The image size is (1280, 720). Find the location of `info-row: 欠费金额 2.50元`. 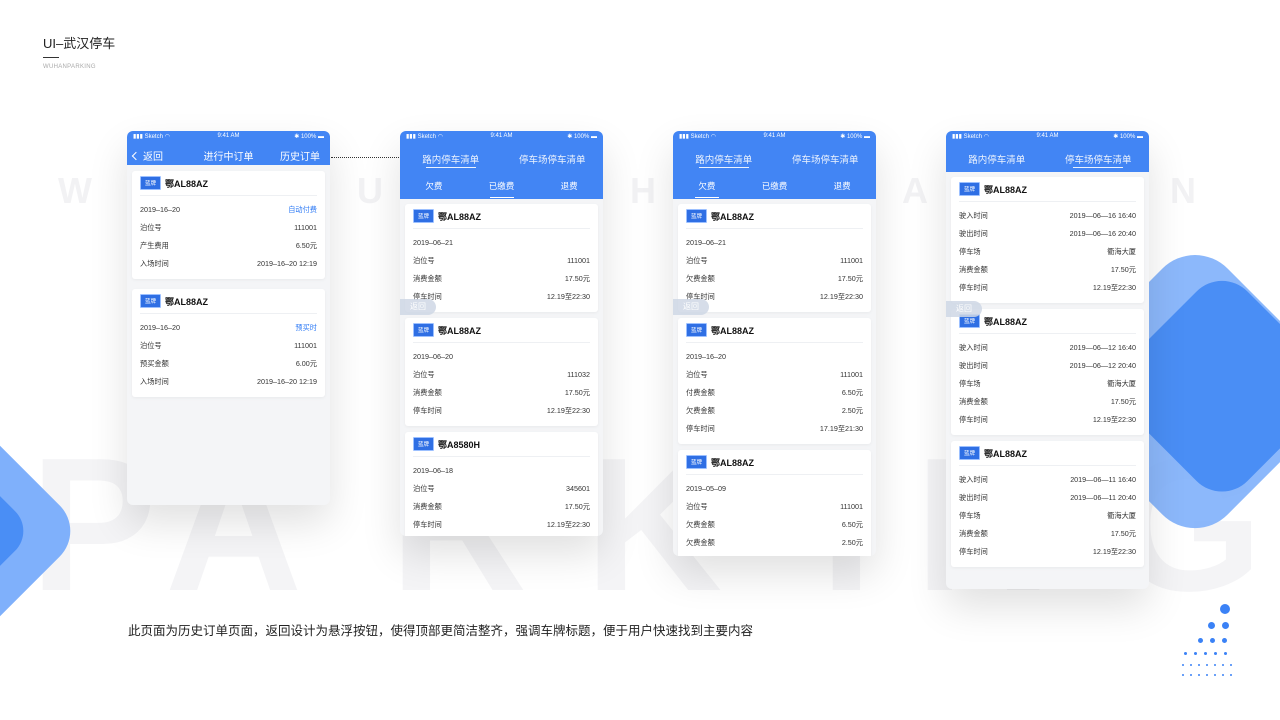

info-row: 欠费金额 2.50元 is located at coordinates (774, 410).